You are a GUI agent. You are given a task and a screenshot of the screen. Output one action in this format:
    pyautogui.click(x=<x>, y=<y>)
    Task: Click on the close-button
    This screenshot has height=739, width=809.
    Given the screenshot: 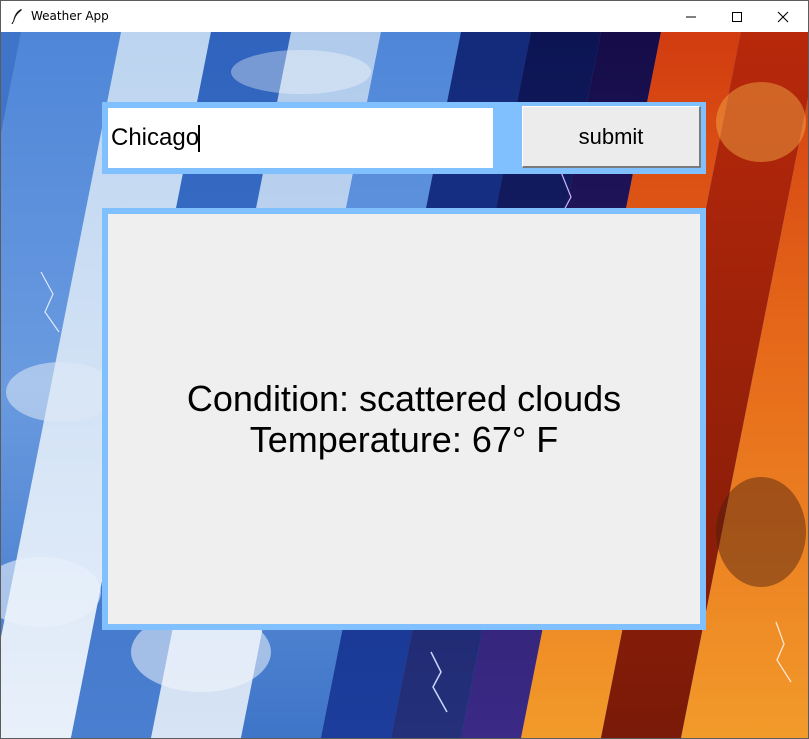 What is the action you would take?
    pyautogui.click(x=783, y=16)
    